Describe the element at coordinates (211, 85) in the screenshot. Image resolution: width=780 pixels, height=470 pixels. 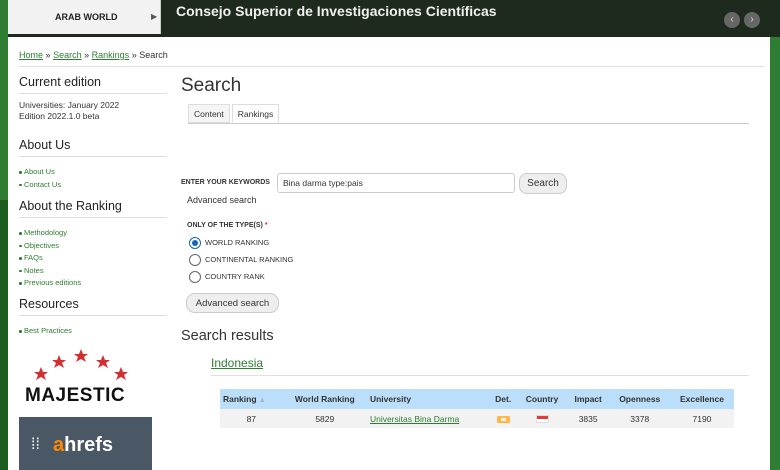
I see `page-title: Search` at that location.